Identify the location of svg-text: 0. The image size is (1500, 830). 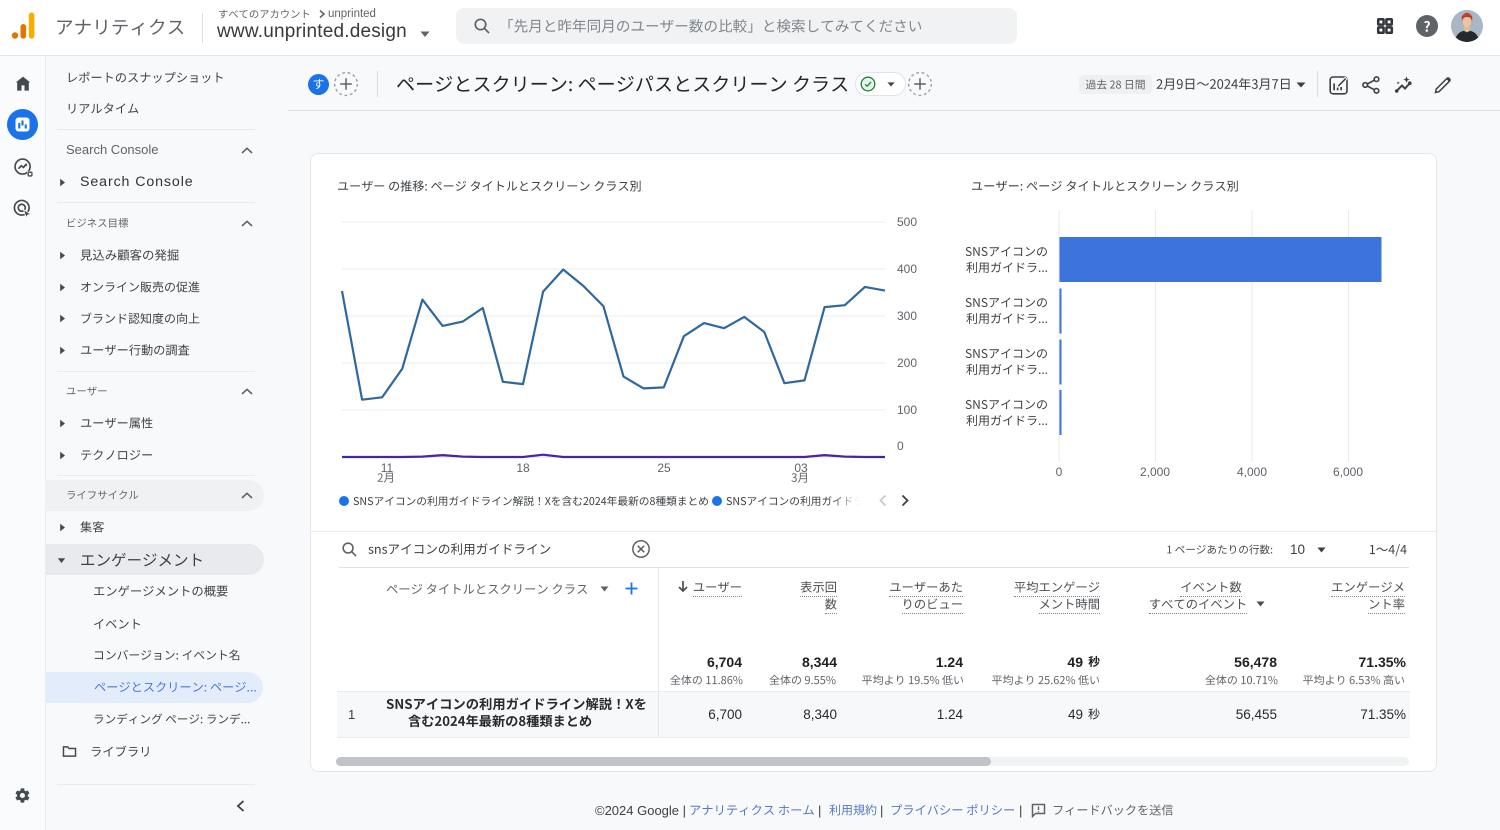
(1059, 472).